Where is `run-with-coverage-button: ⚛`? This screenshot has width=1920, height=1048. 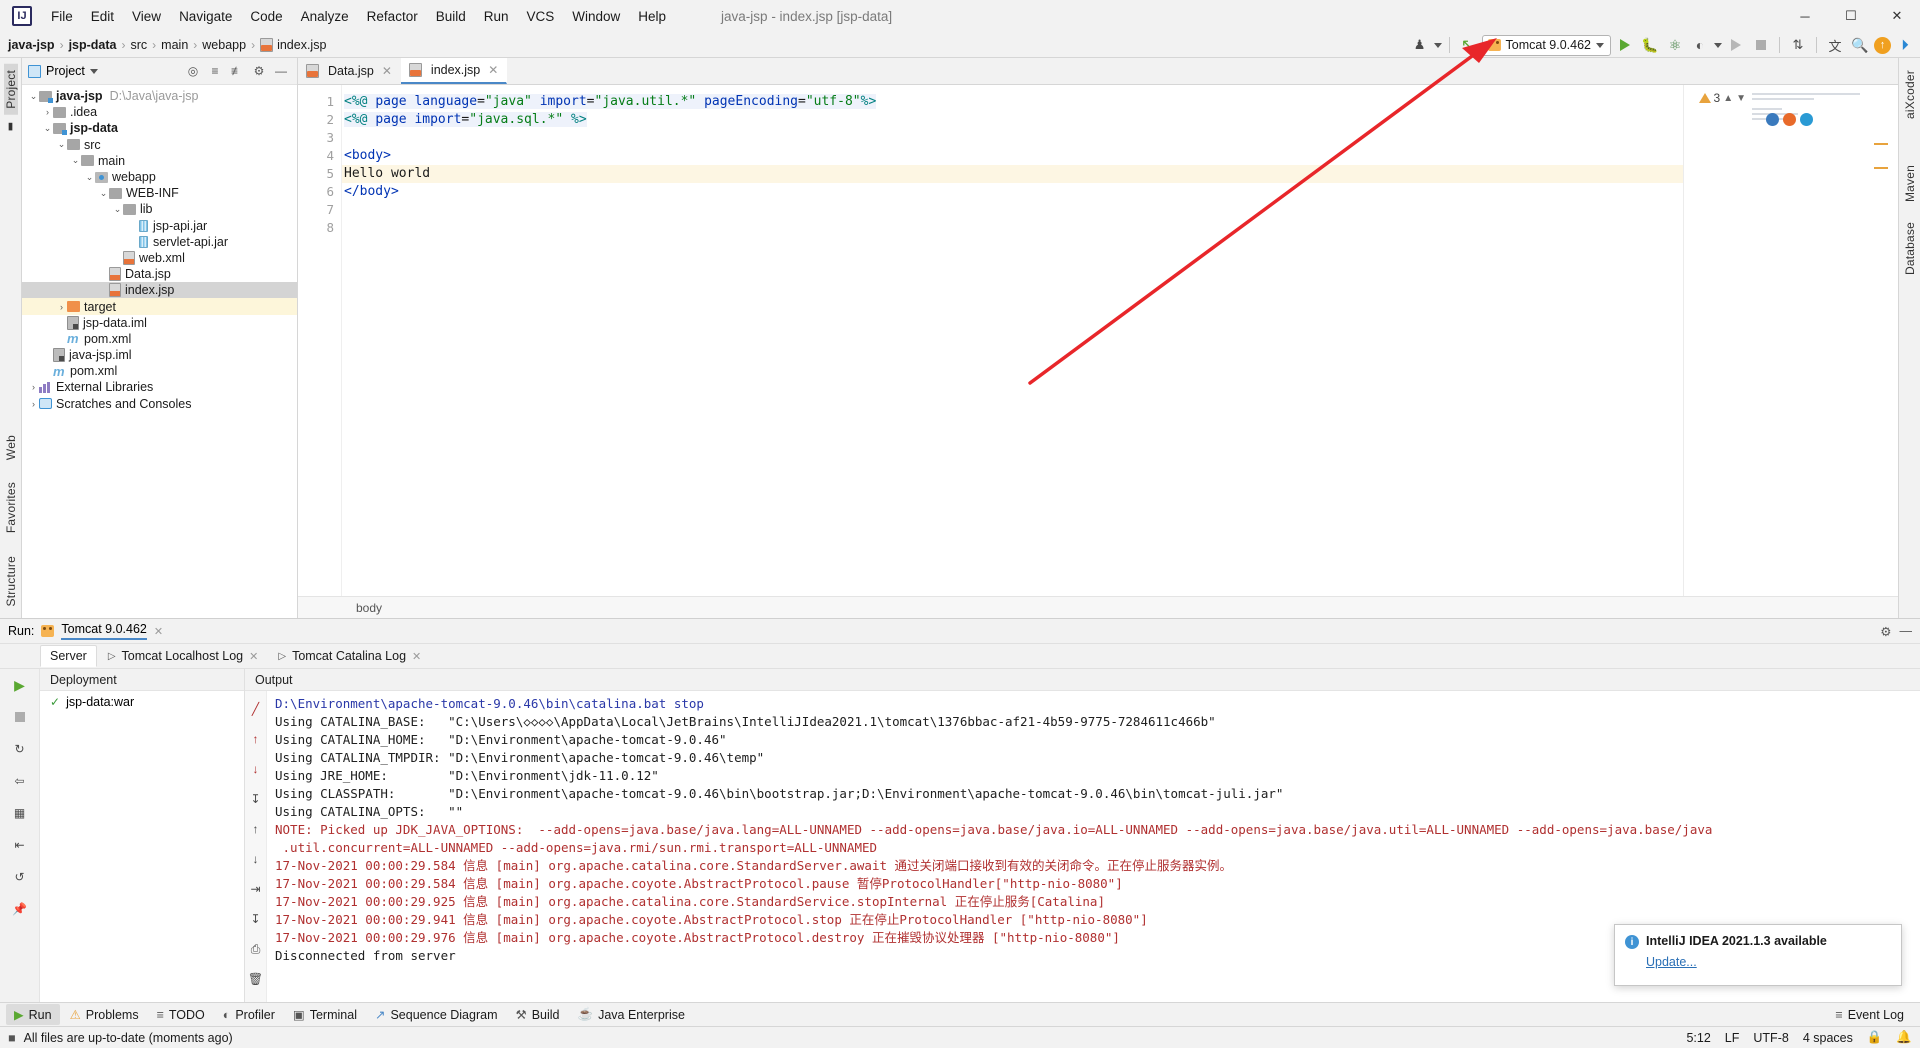
run-with-coverage-button: ⚛ is located at coordinates (1675, 45).